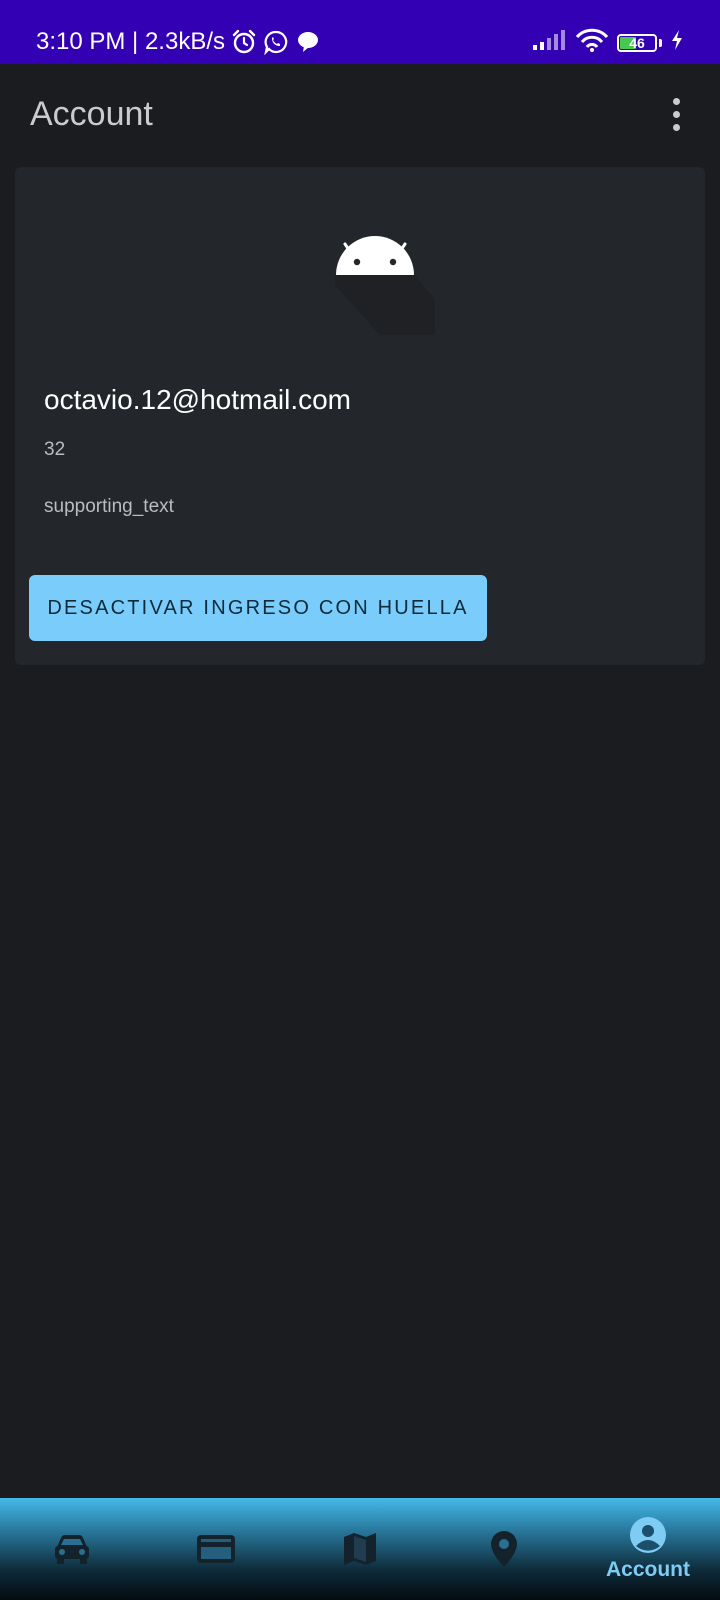  I want to click on car-icon, so click(72, 1549).